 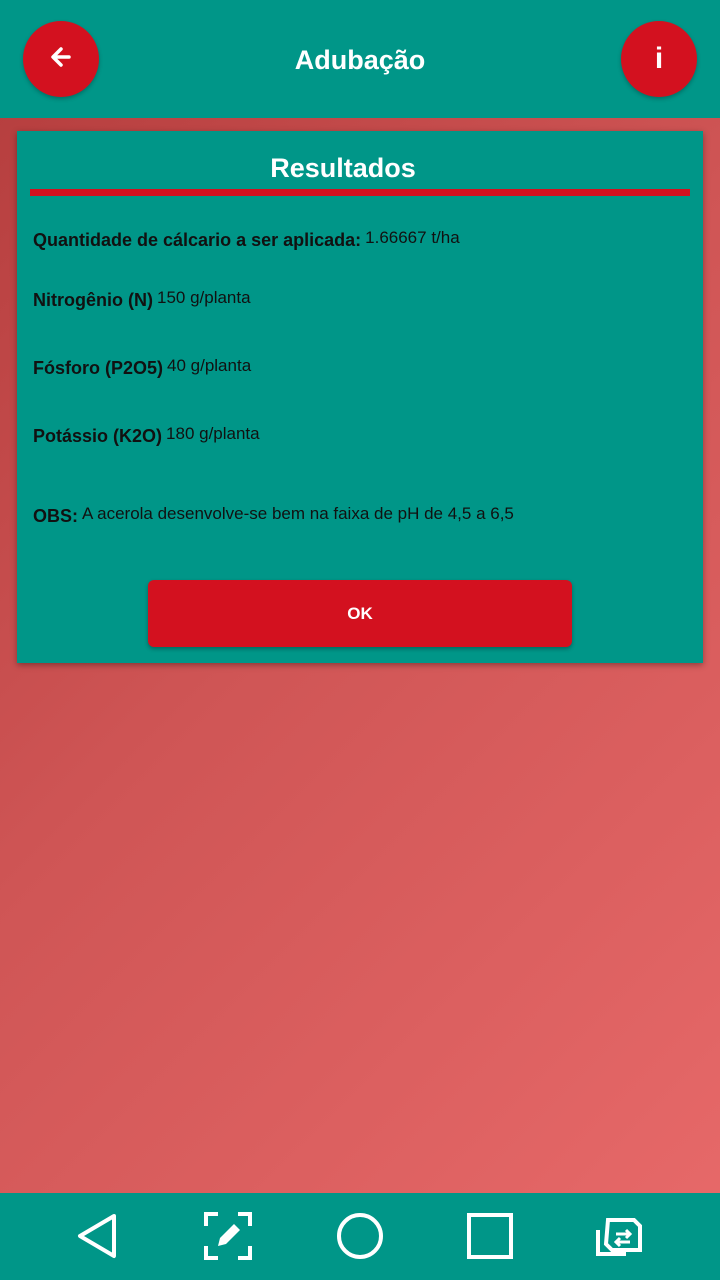 I want to click on switch-icon, so click(x=620, y=1236).